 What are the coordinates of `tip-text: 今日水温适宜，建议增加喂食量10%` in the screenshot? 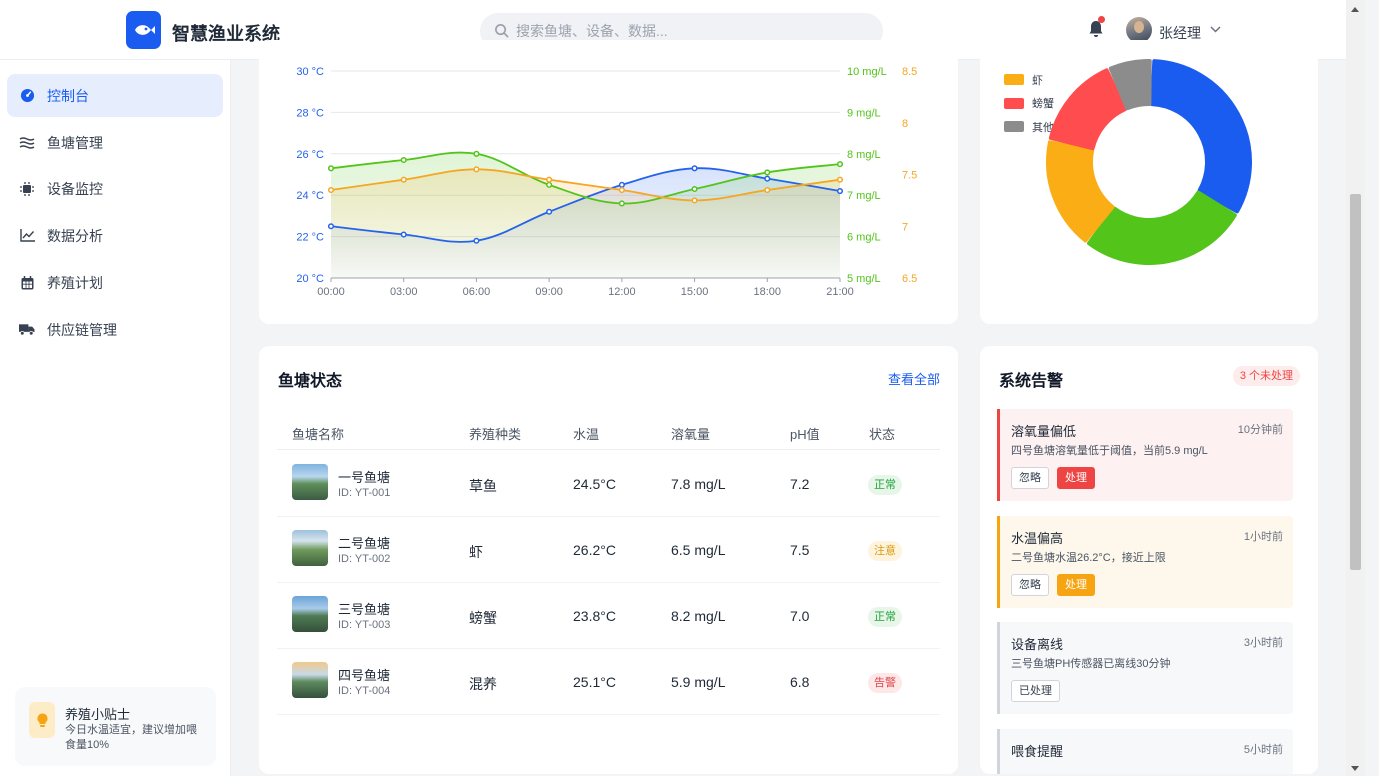 It's located at (131, 737).